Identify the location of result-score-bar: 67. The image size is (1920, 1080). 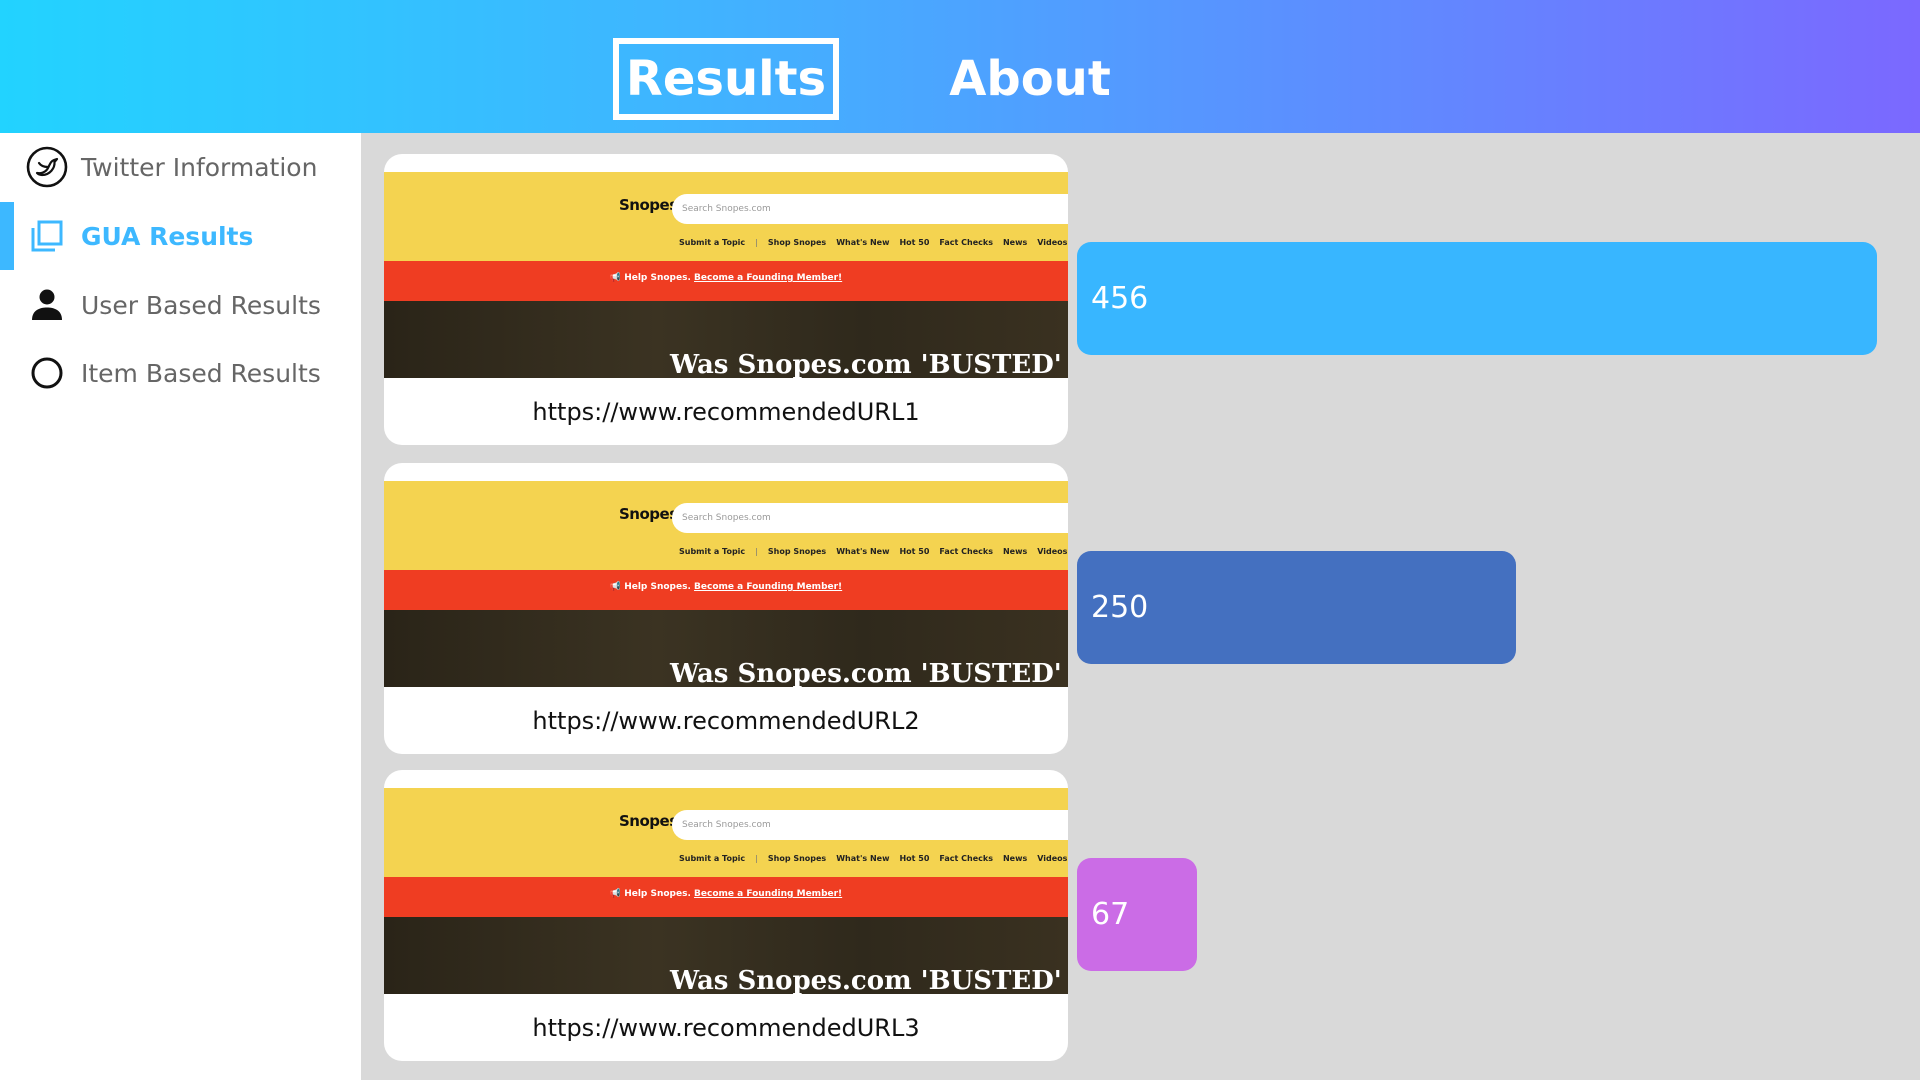
(1137, 914).